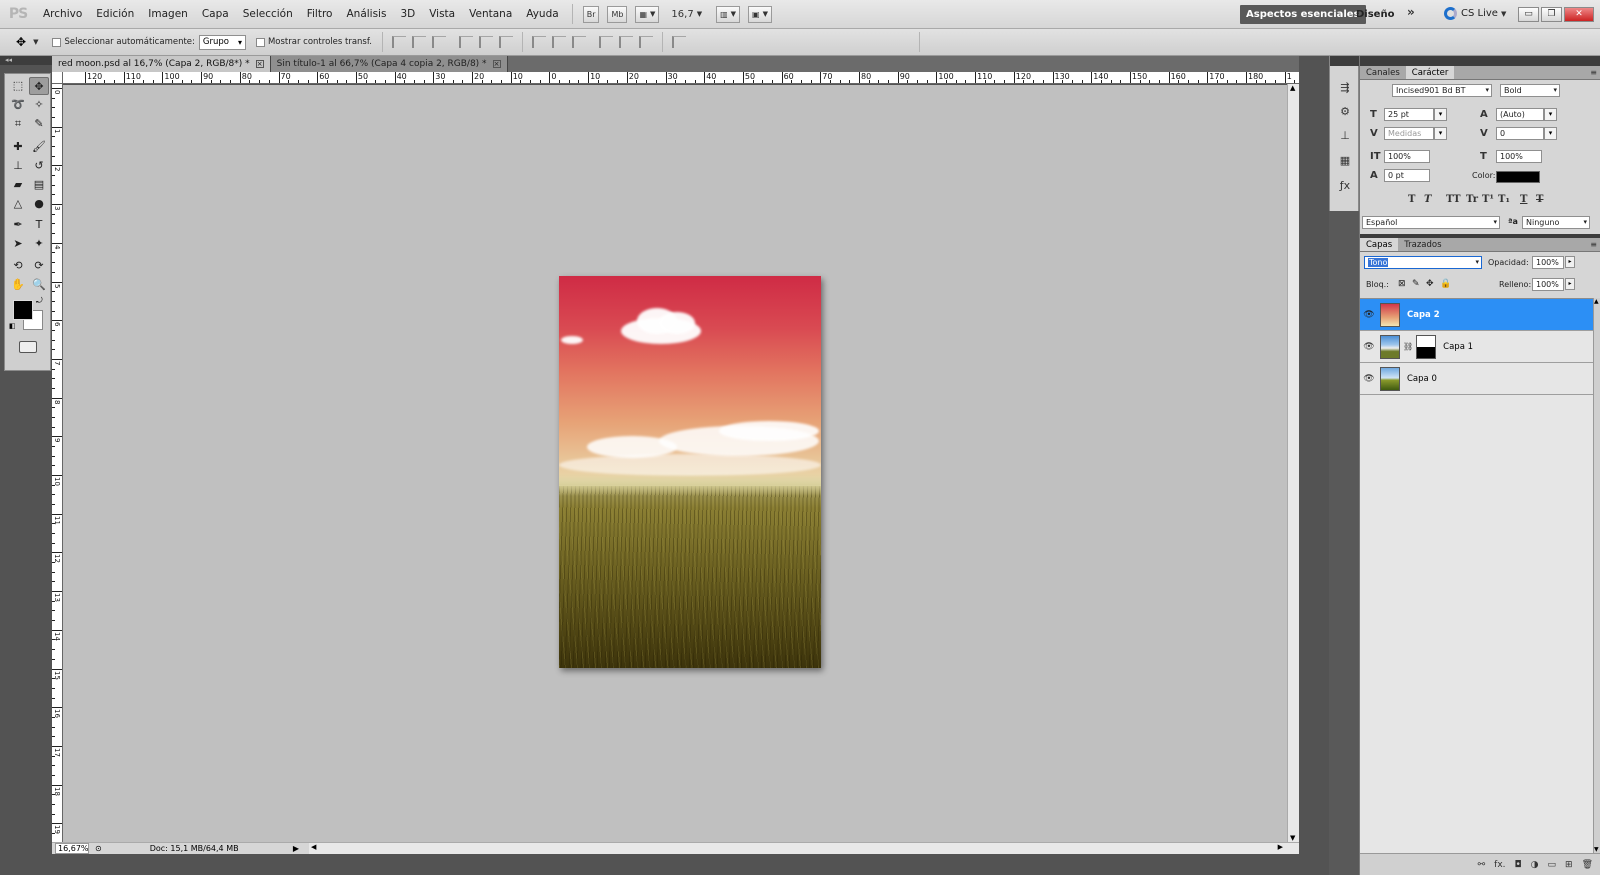 The image size is (1600, 875). Describe the element at coordinates (1430, 284) in the screenshot. I see `lock-position-icon: ✥` at that location.